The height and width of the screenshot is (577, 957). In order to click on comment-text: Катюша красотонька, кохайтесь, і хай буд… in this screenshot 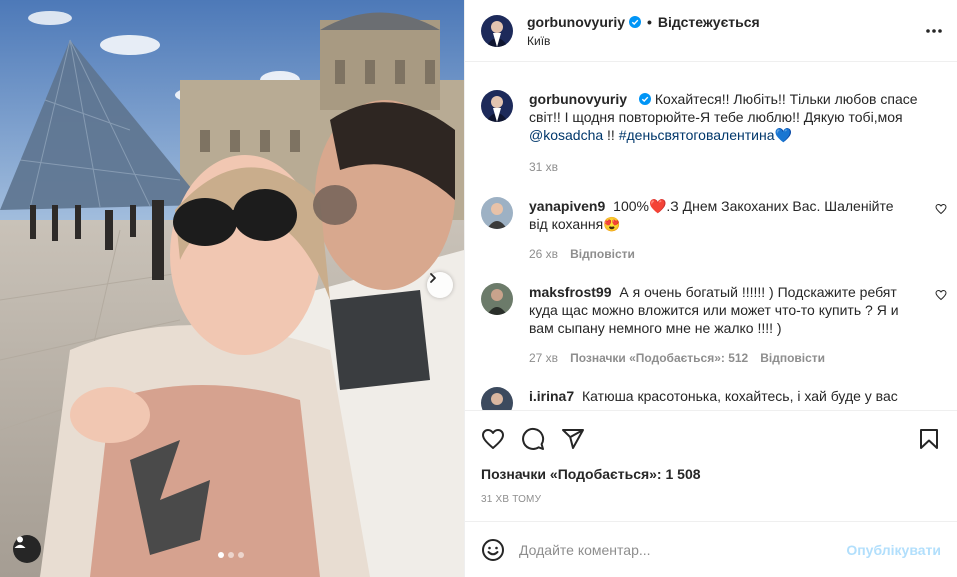, I will do `click(713, 399)`.